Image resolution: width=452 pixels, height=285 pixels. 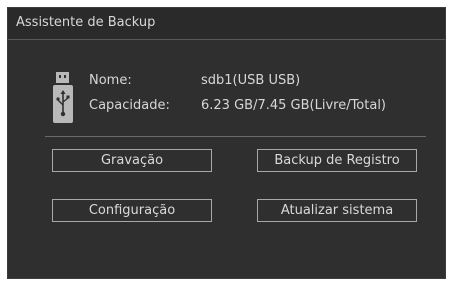 I want to click on capacity-label: Capacidade:, so click(x=129, y=105).